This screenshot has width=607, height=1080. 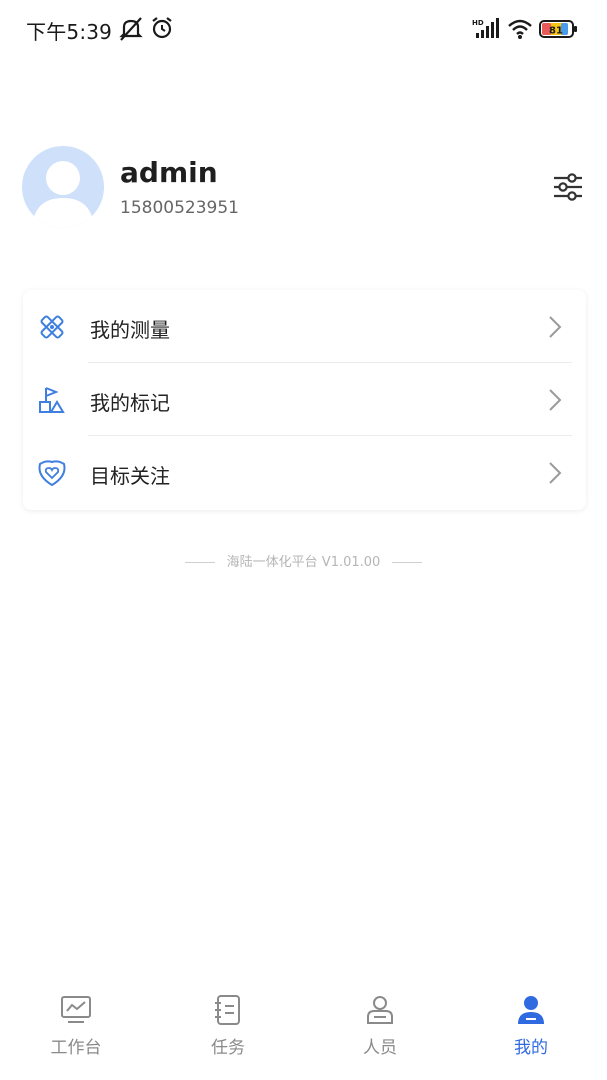 I want to click on hd-signal-icon: HD, so click(x=485, y=28).